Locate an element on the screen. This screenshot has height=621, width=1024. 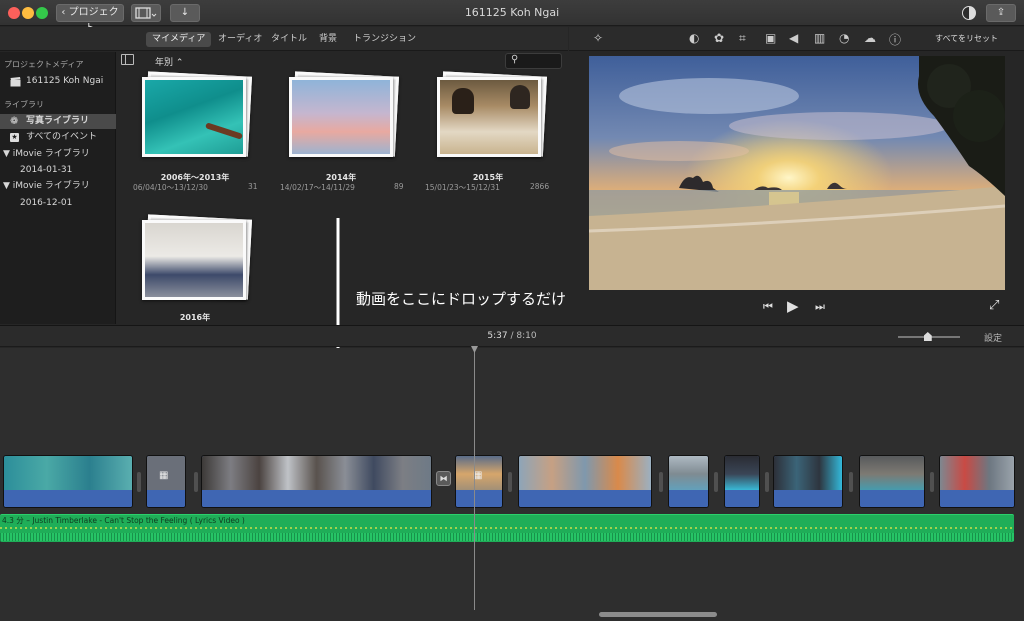
event-count: 31 is located at coordinates (253, 186).